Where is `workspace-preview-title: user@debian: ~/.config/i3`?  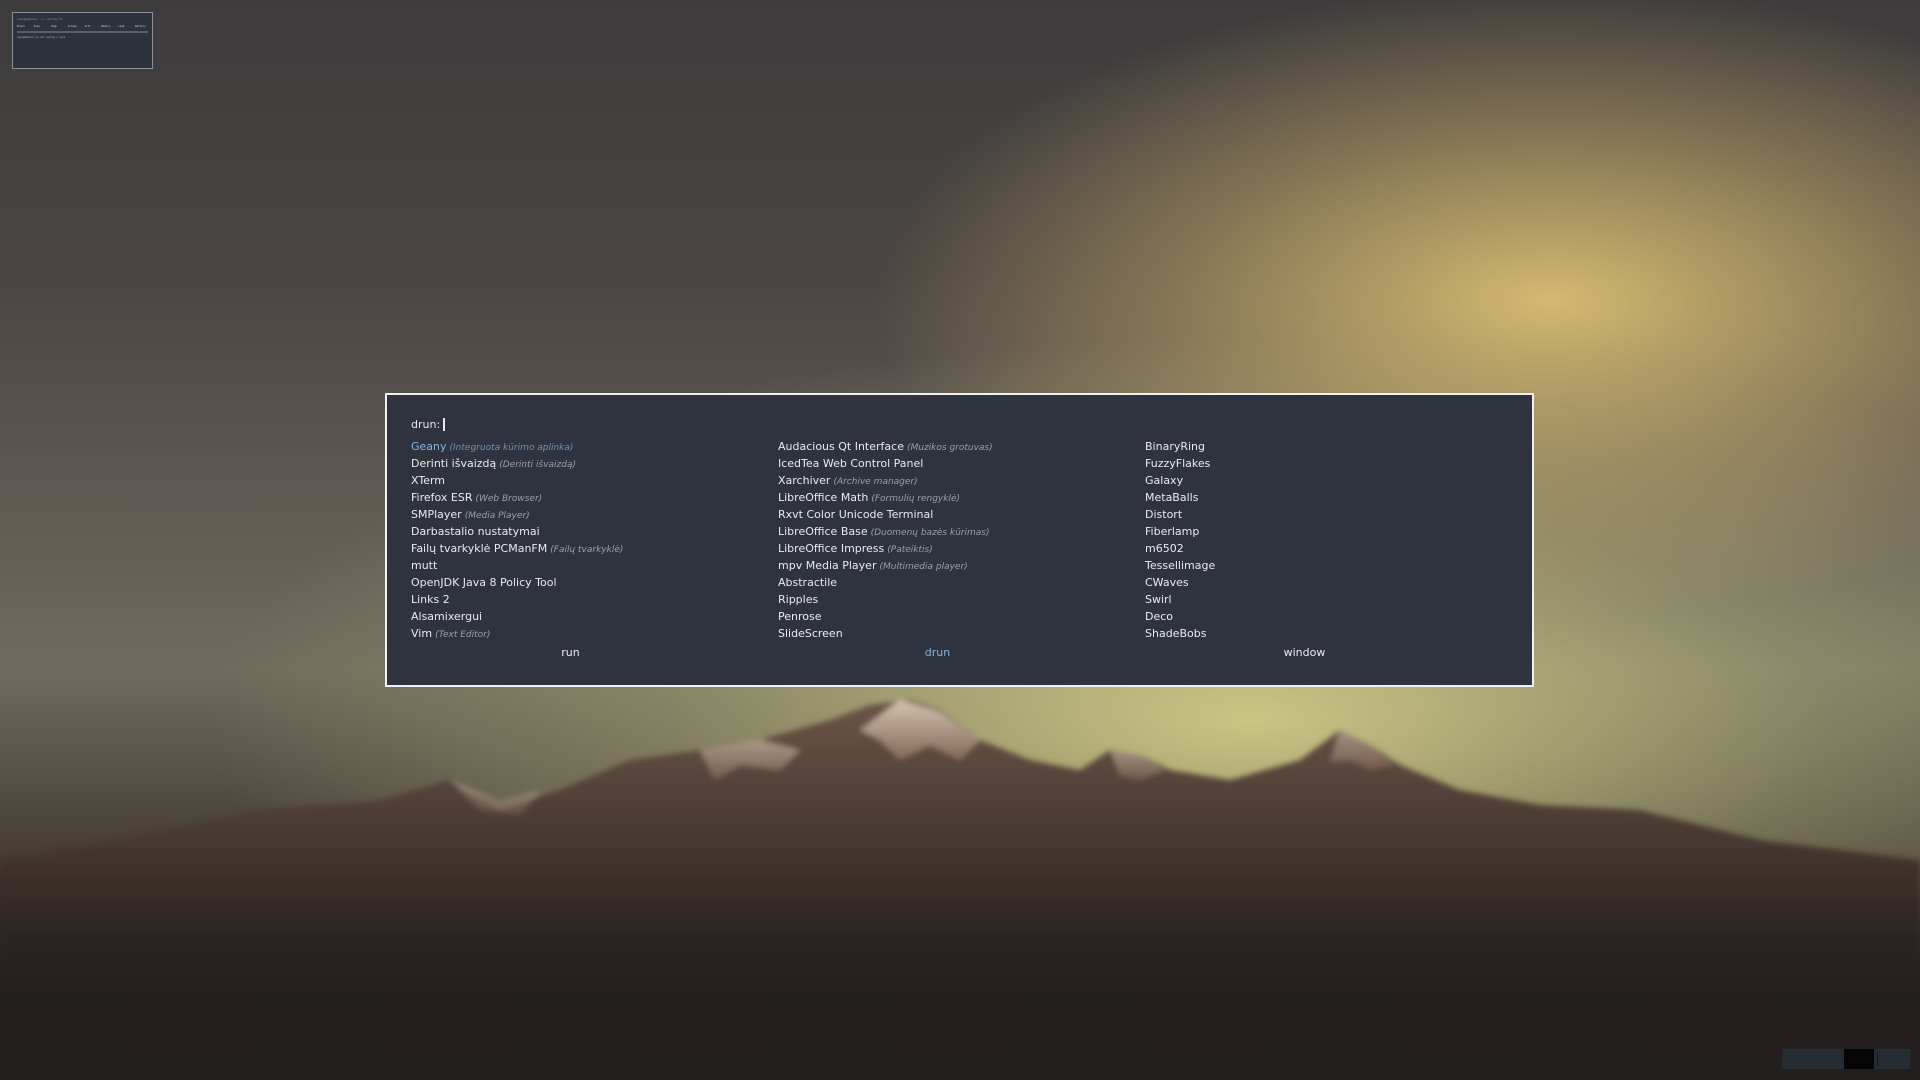
workspace-preview-title: user@debian: ~/.config/i3 is located at coordinates (40, 19).